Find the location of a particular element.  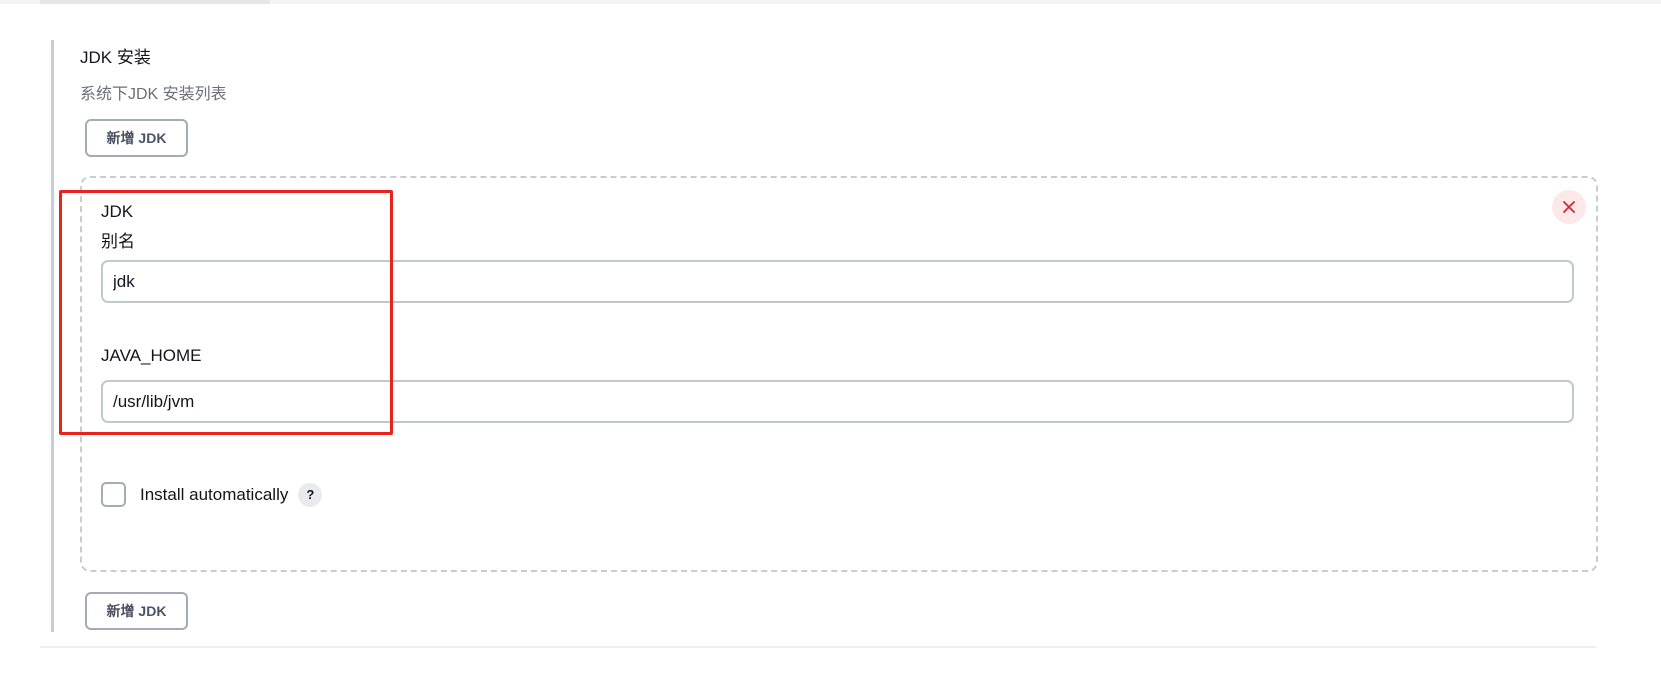

bottom-divider is located at coordinates (818, 647).